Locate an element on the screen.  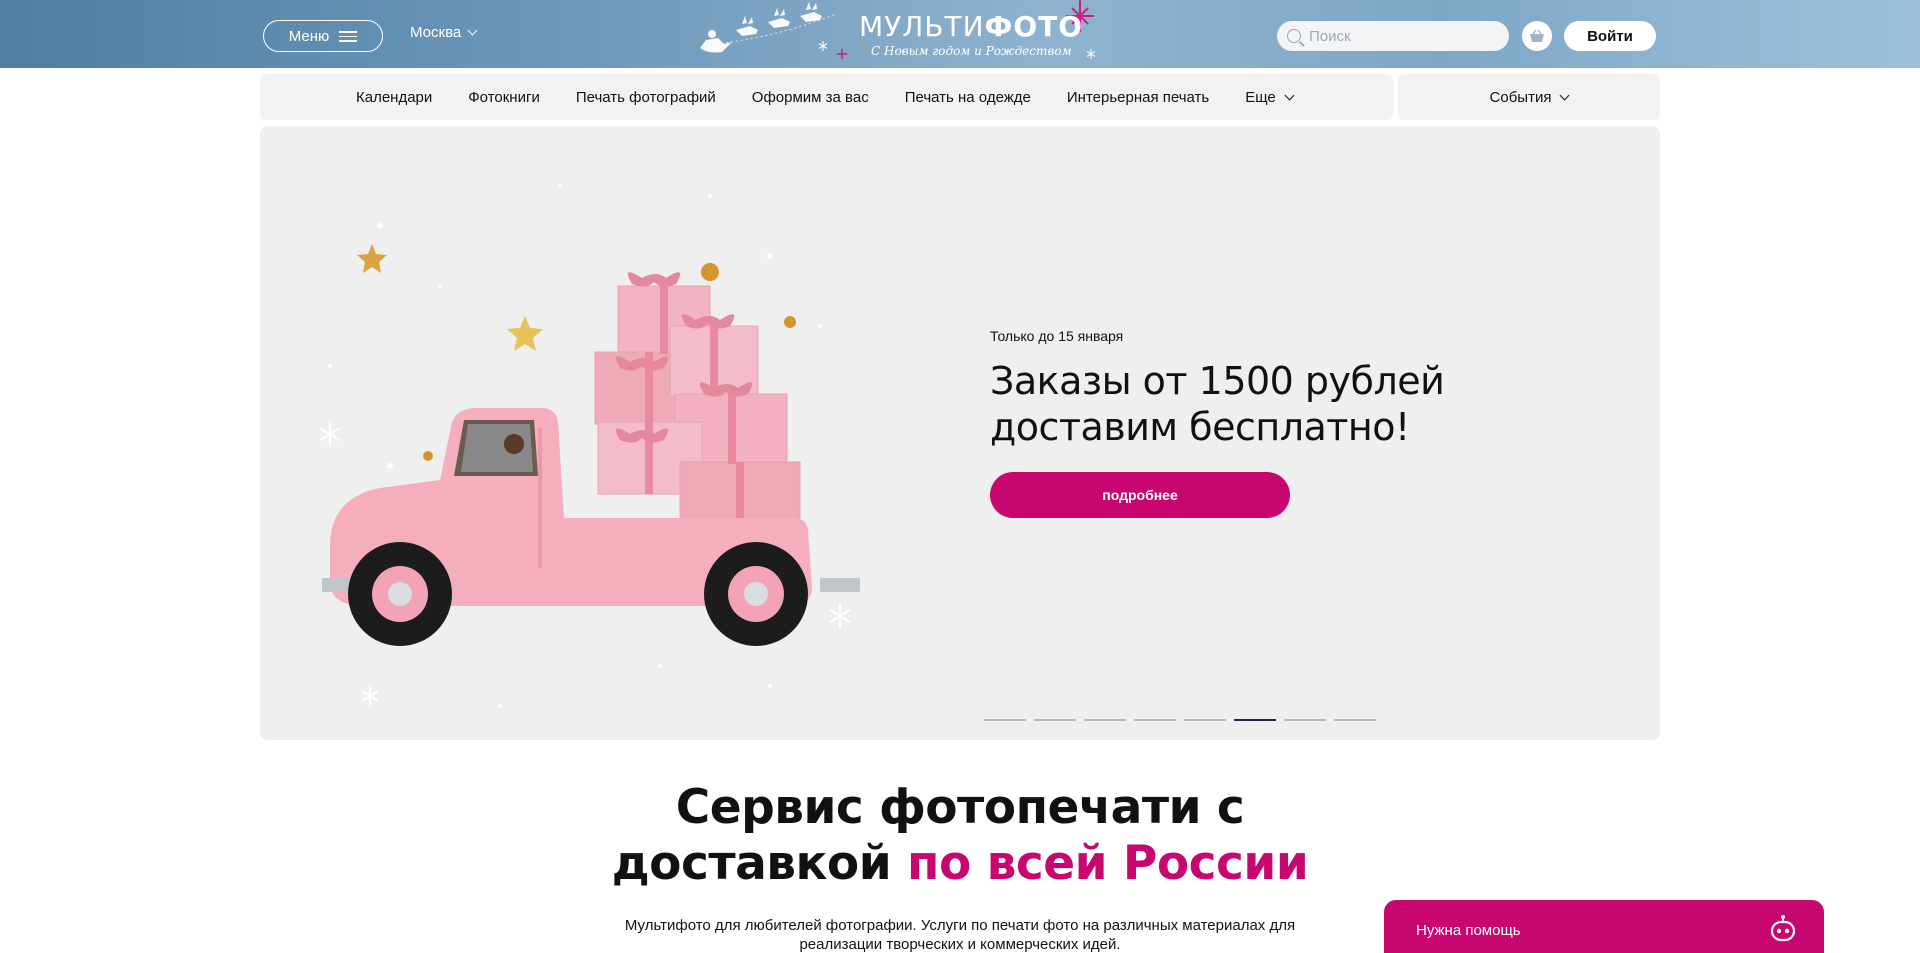
nav-item-more-label: Еще is located at coordinates (1260, 97).